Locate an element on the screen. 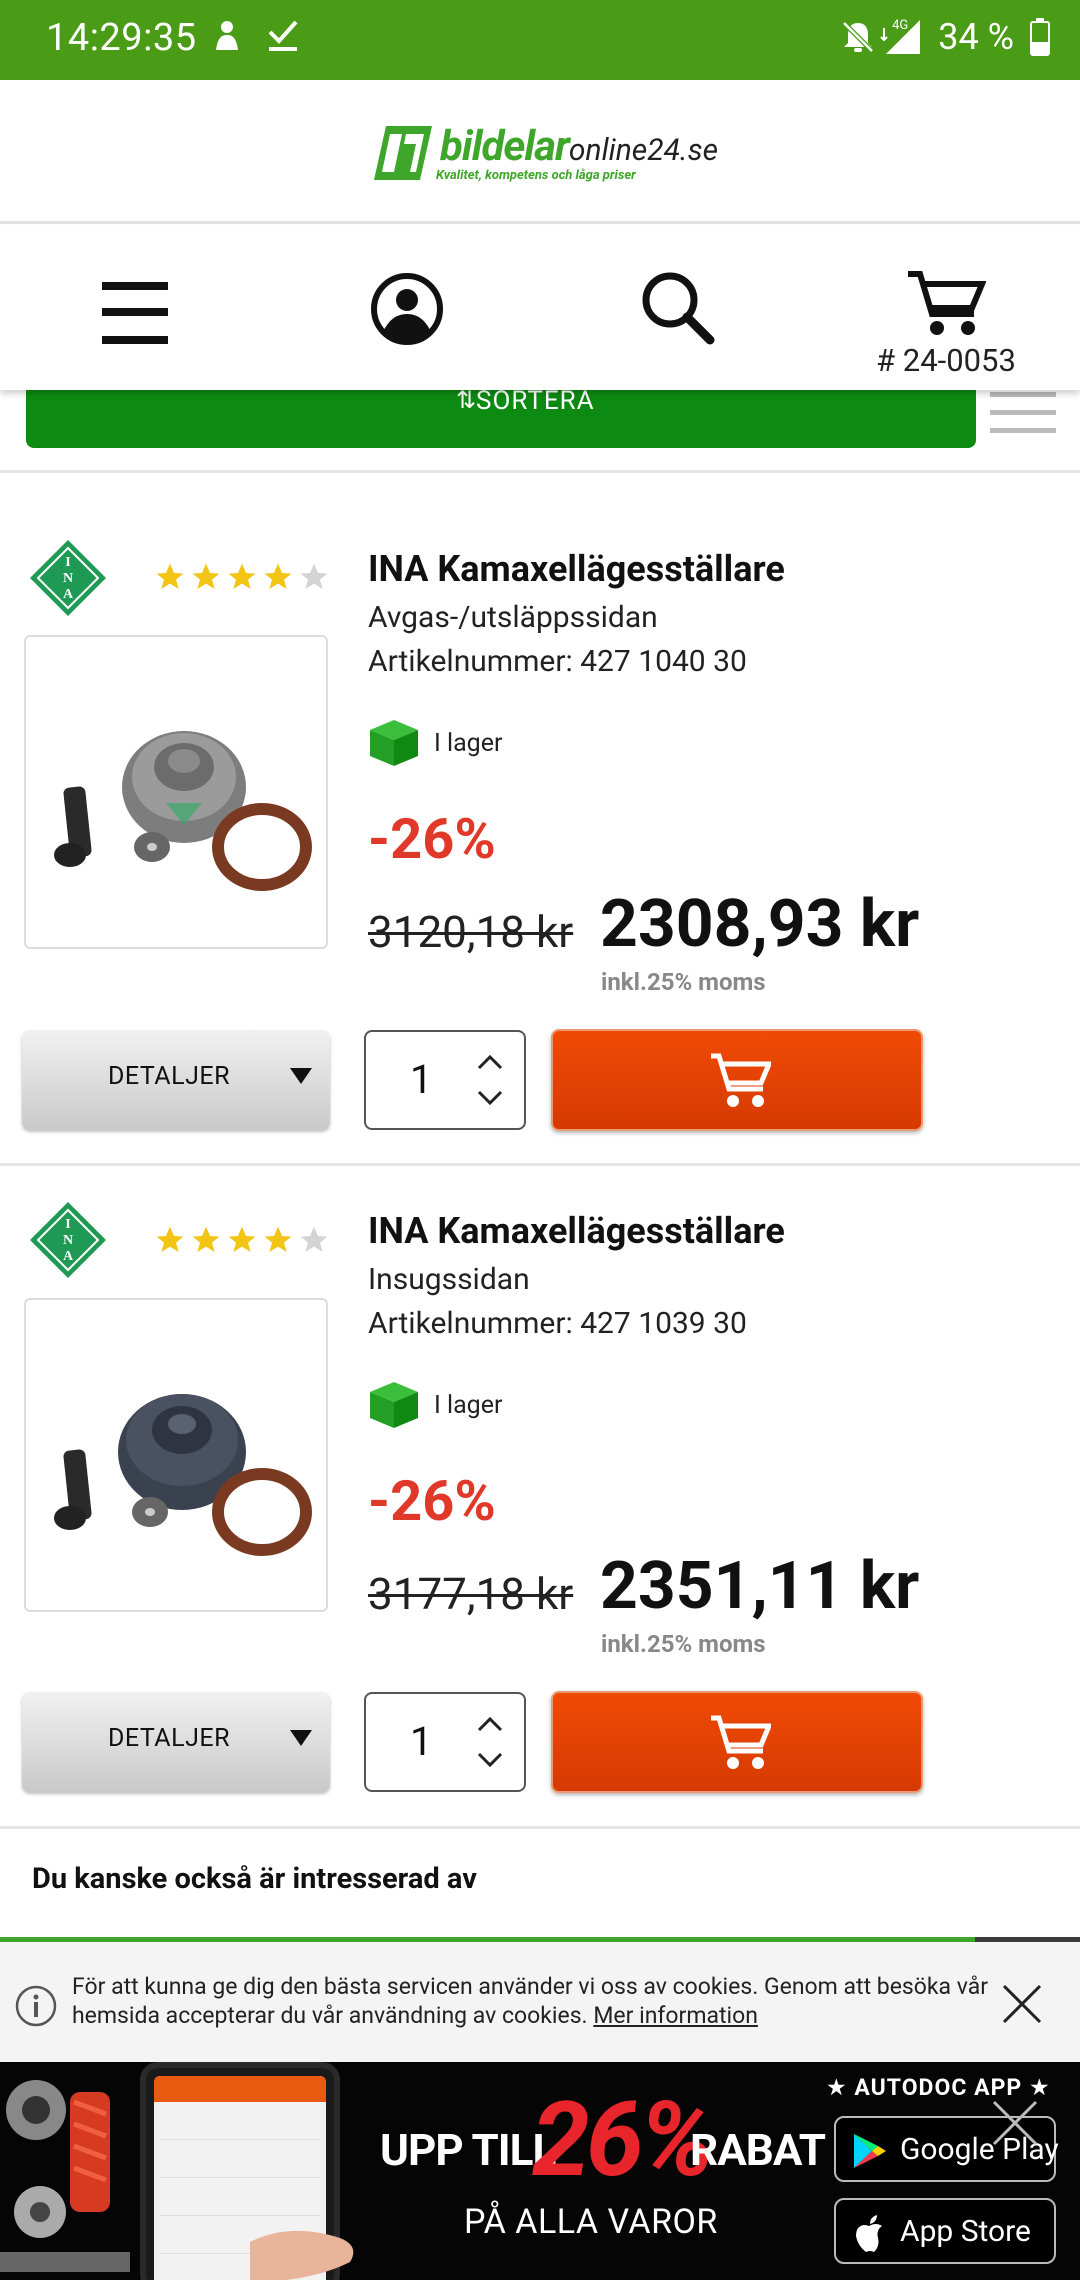  ad-close-icon is located at coordinates (1015, 2123).